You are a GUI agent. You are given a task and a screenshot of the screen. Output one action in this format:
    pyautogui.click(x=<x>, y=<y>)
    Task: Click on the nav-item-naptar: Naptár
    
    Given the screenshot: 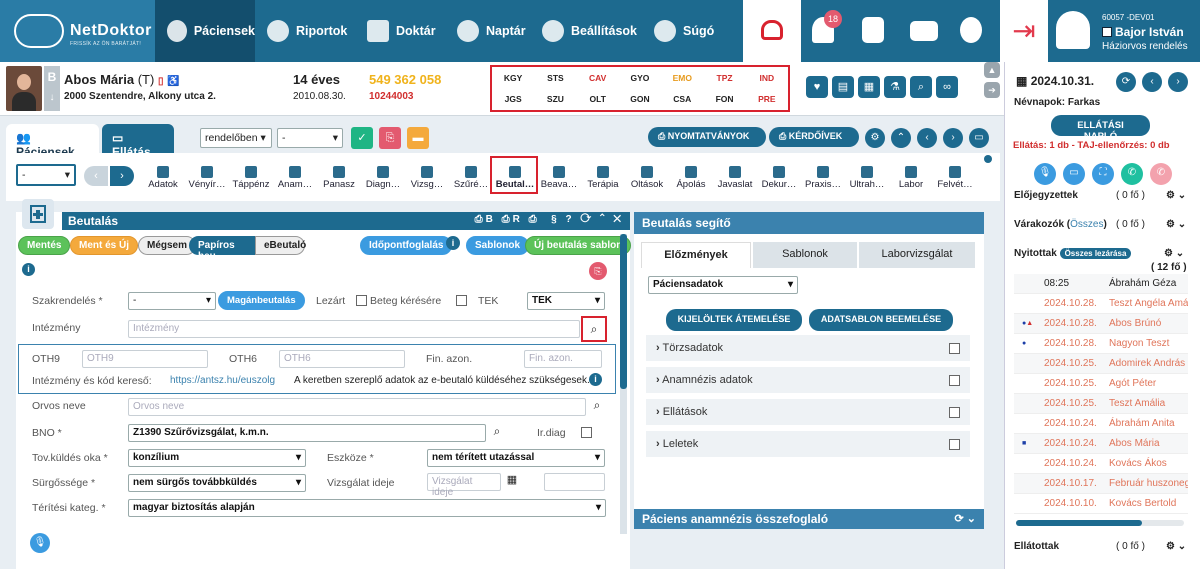 What is the action you would take?
    pyautogui.click(x=487, y=31)
    